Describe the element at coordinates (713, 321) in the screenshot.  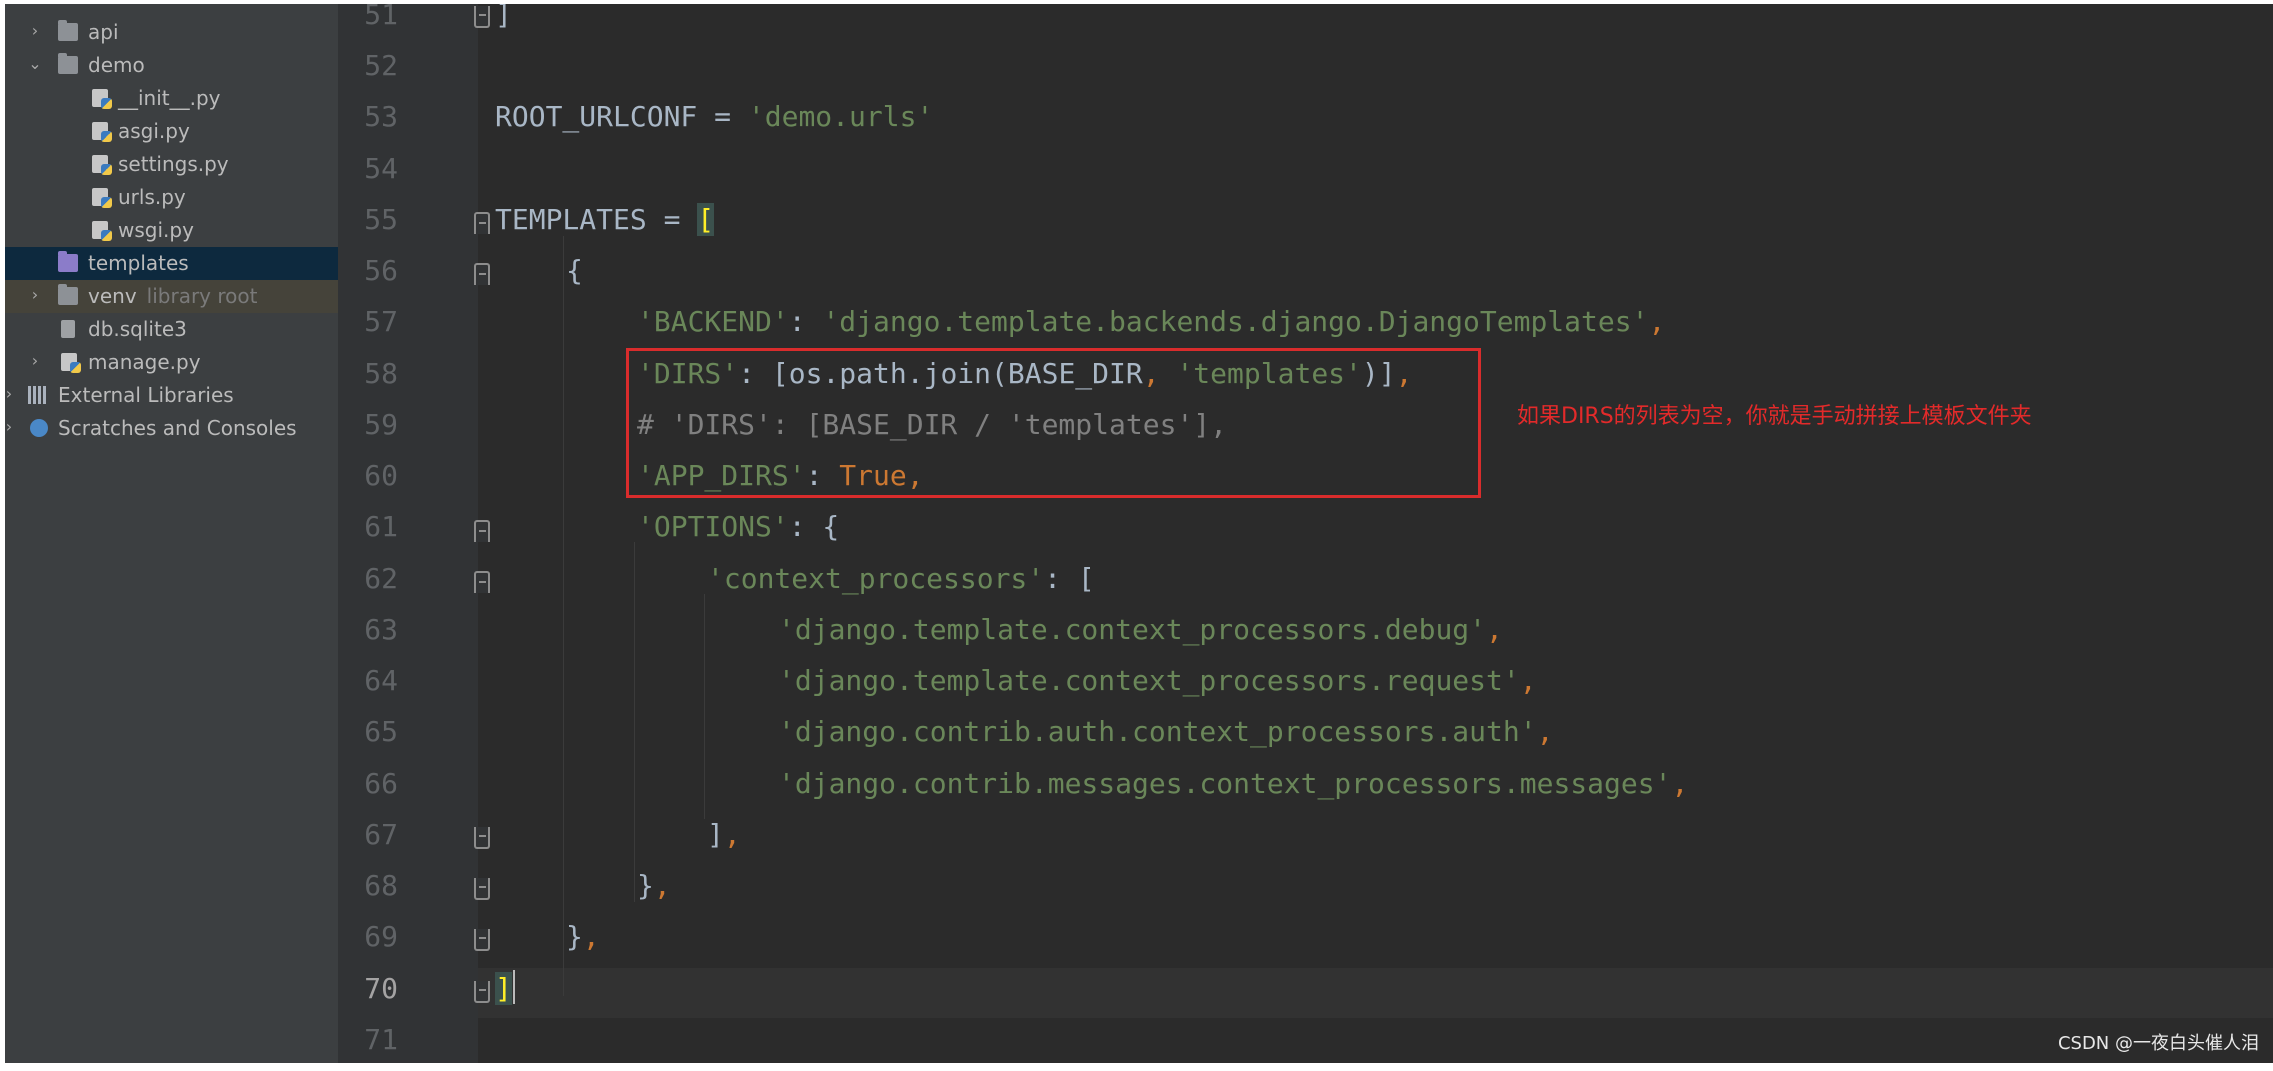
I see `dict-key: 'BACKEND'` at that location.